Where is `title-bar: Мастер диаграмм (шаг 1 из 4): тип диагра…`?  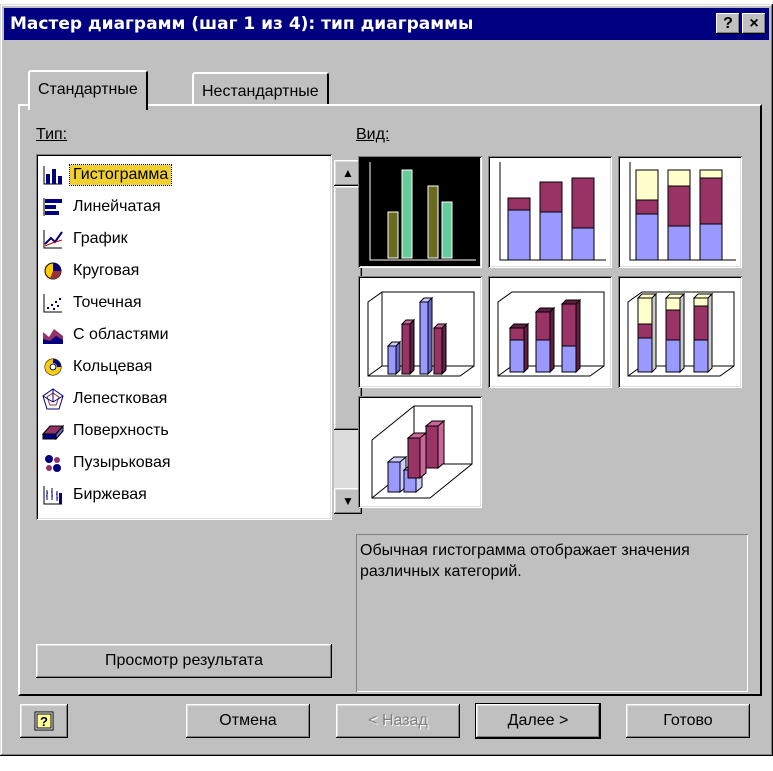
title-bar: Мастер диаграмм (шаг 1 из 4): тип диагра… is located at coordinates (386, 24).